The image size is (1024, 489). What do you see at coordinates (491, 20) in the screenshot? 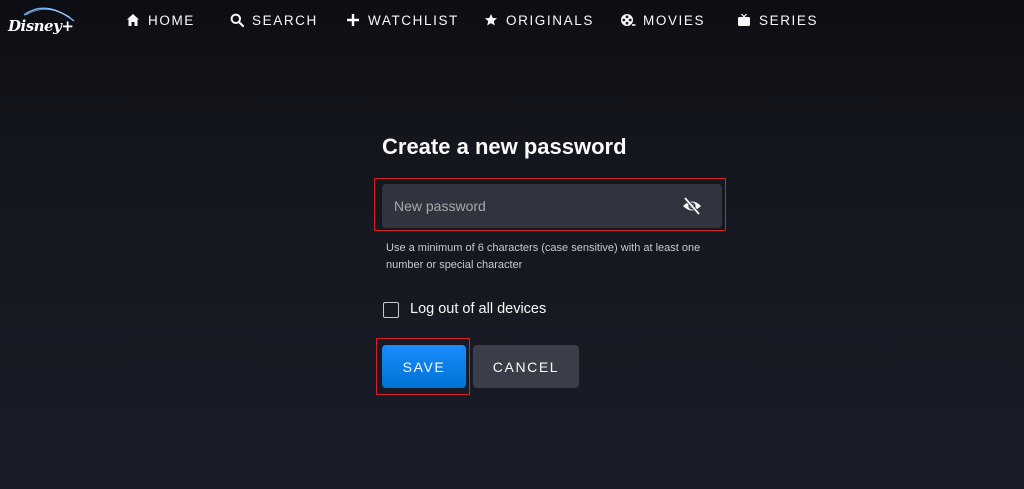
I see `star-icon` at bounding box center [491, 20].